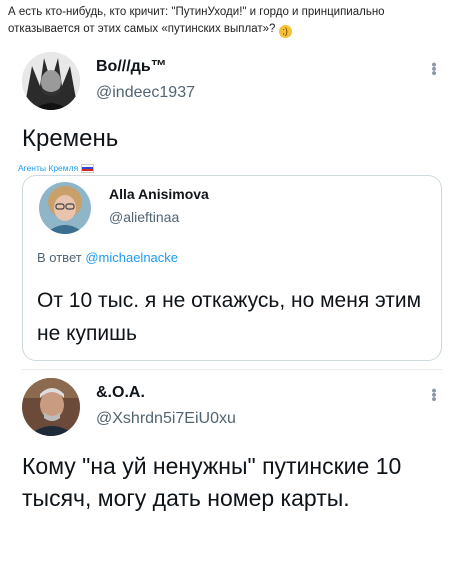 This screenshot has height=562, width=457. What do you see at coordinates (159, 194) in the screenshot?
I see `quoted-author-name: Alla Anisimova` at bounding box center [159, 194].